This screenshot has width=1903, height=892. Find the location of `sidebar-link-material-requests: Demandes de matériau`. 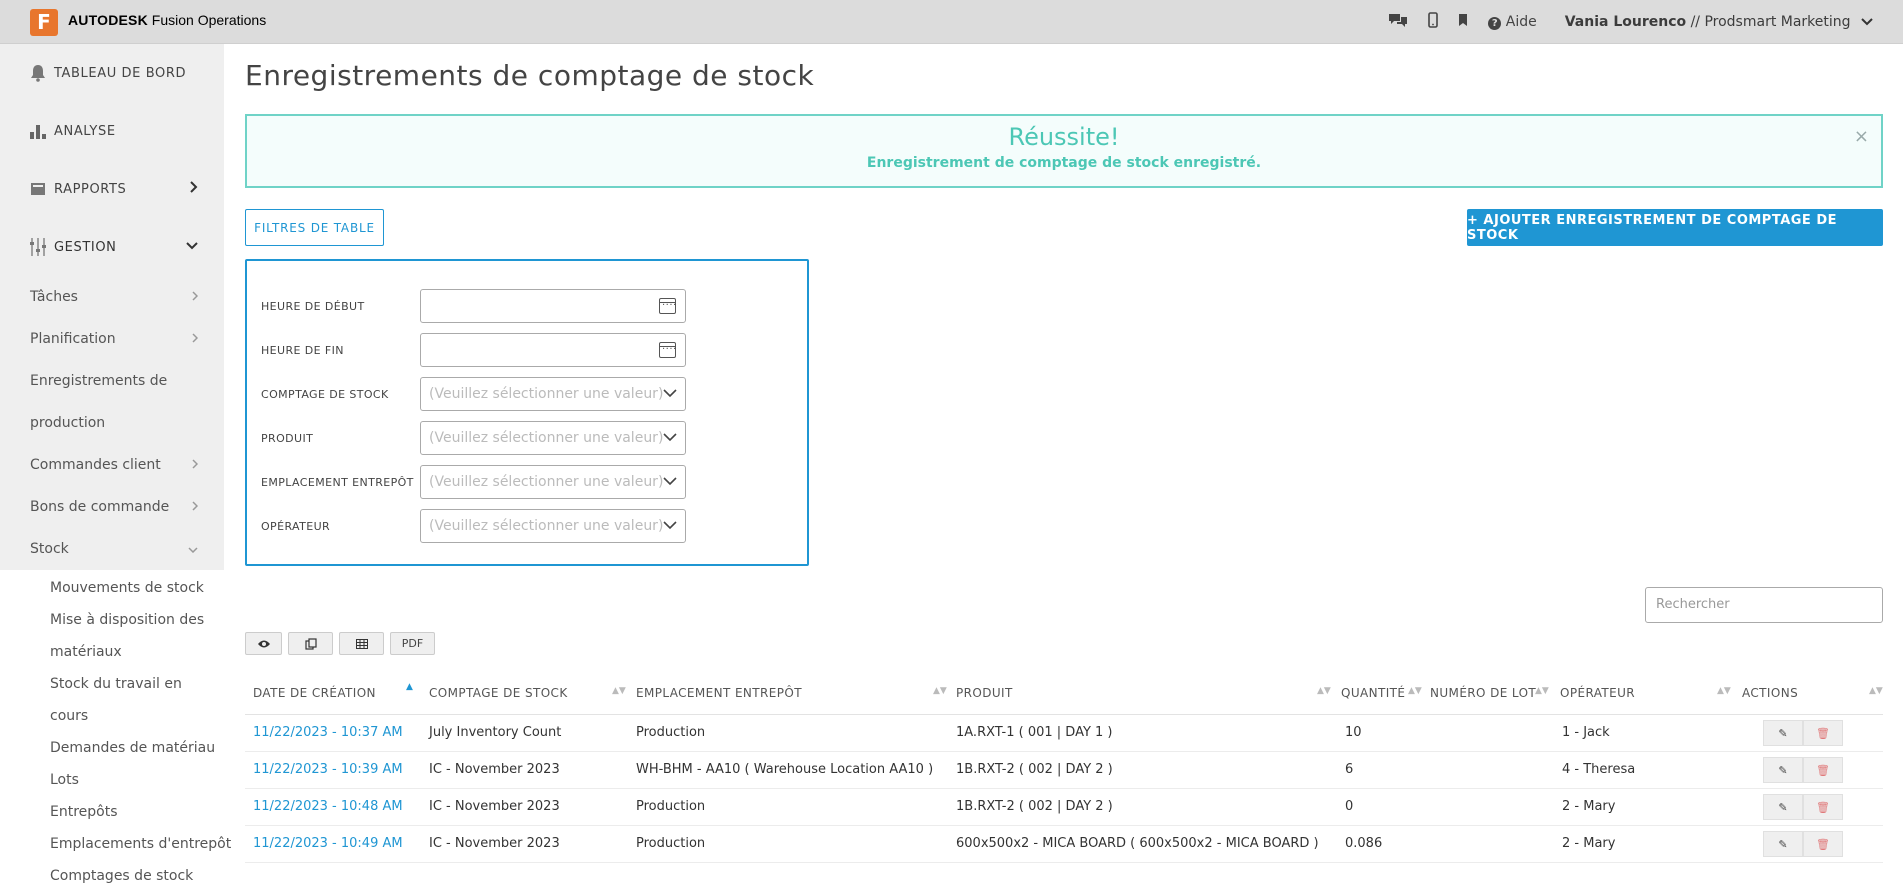

sidebar-link-material-requests: Demandes de matériau is located at coordinates (112, 748).